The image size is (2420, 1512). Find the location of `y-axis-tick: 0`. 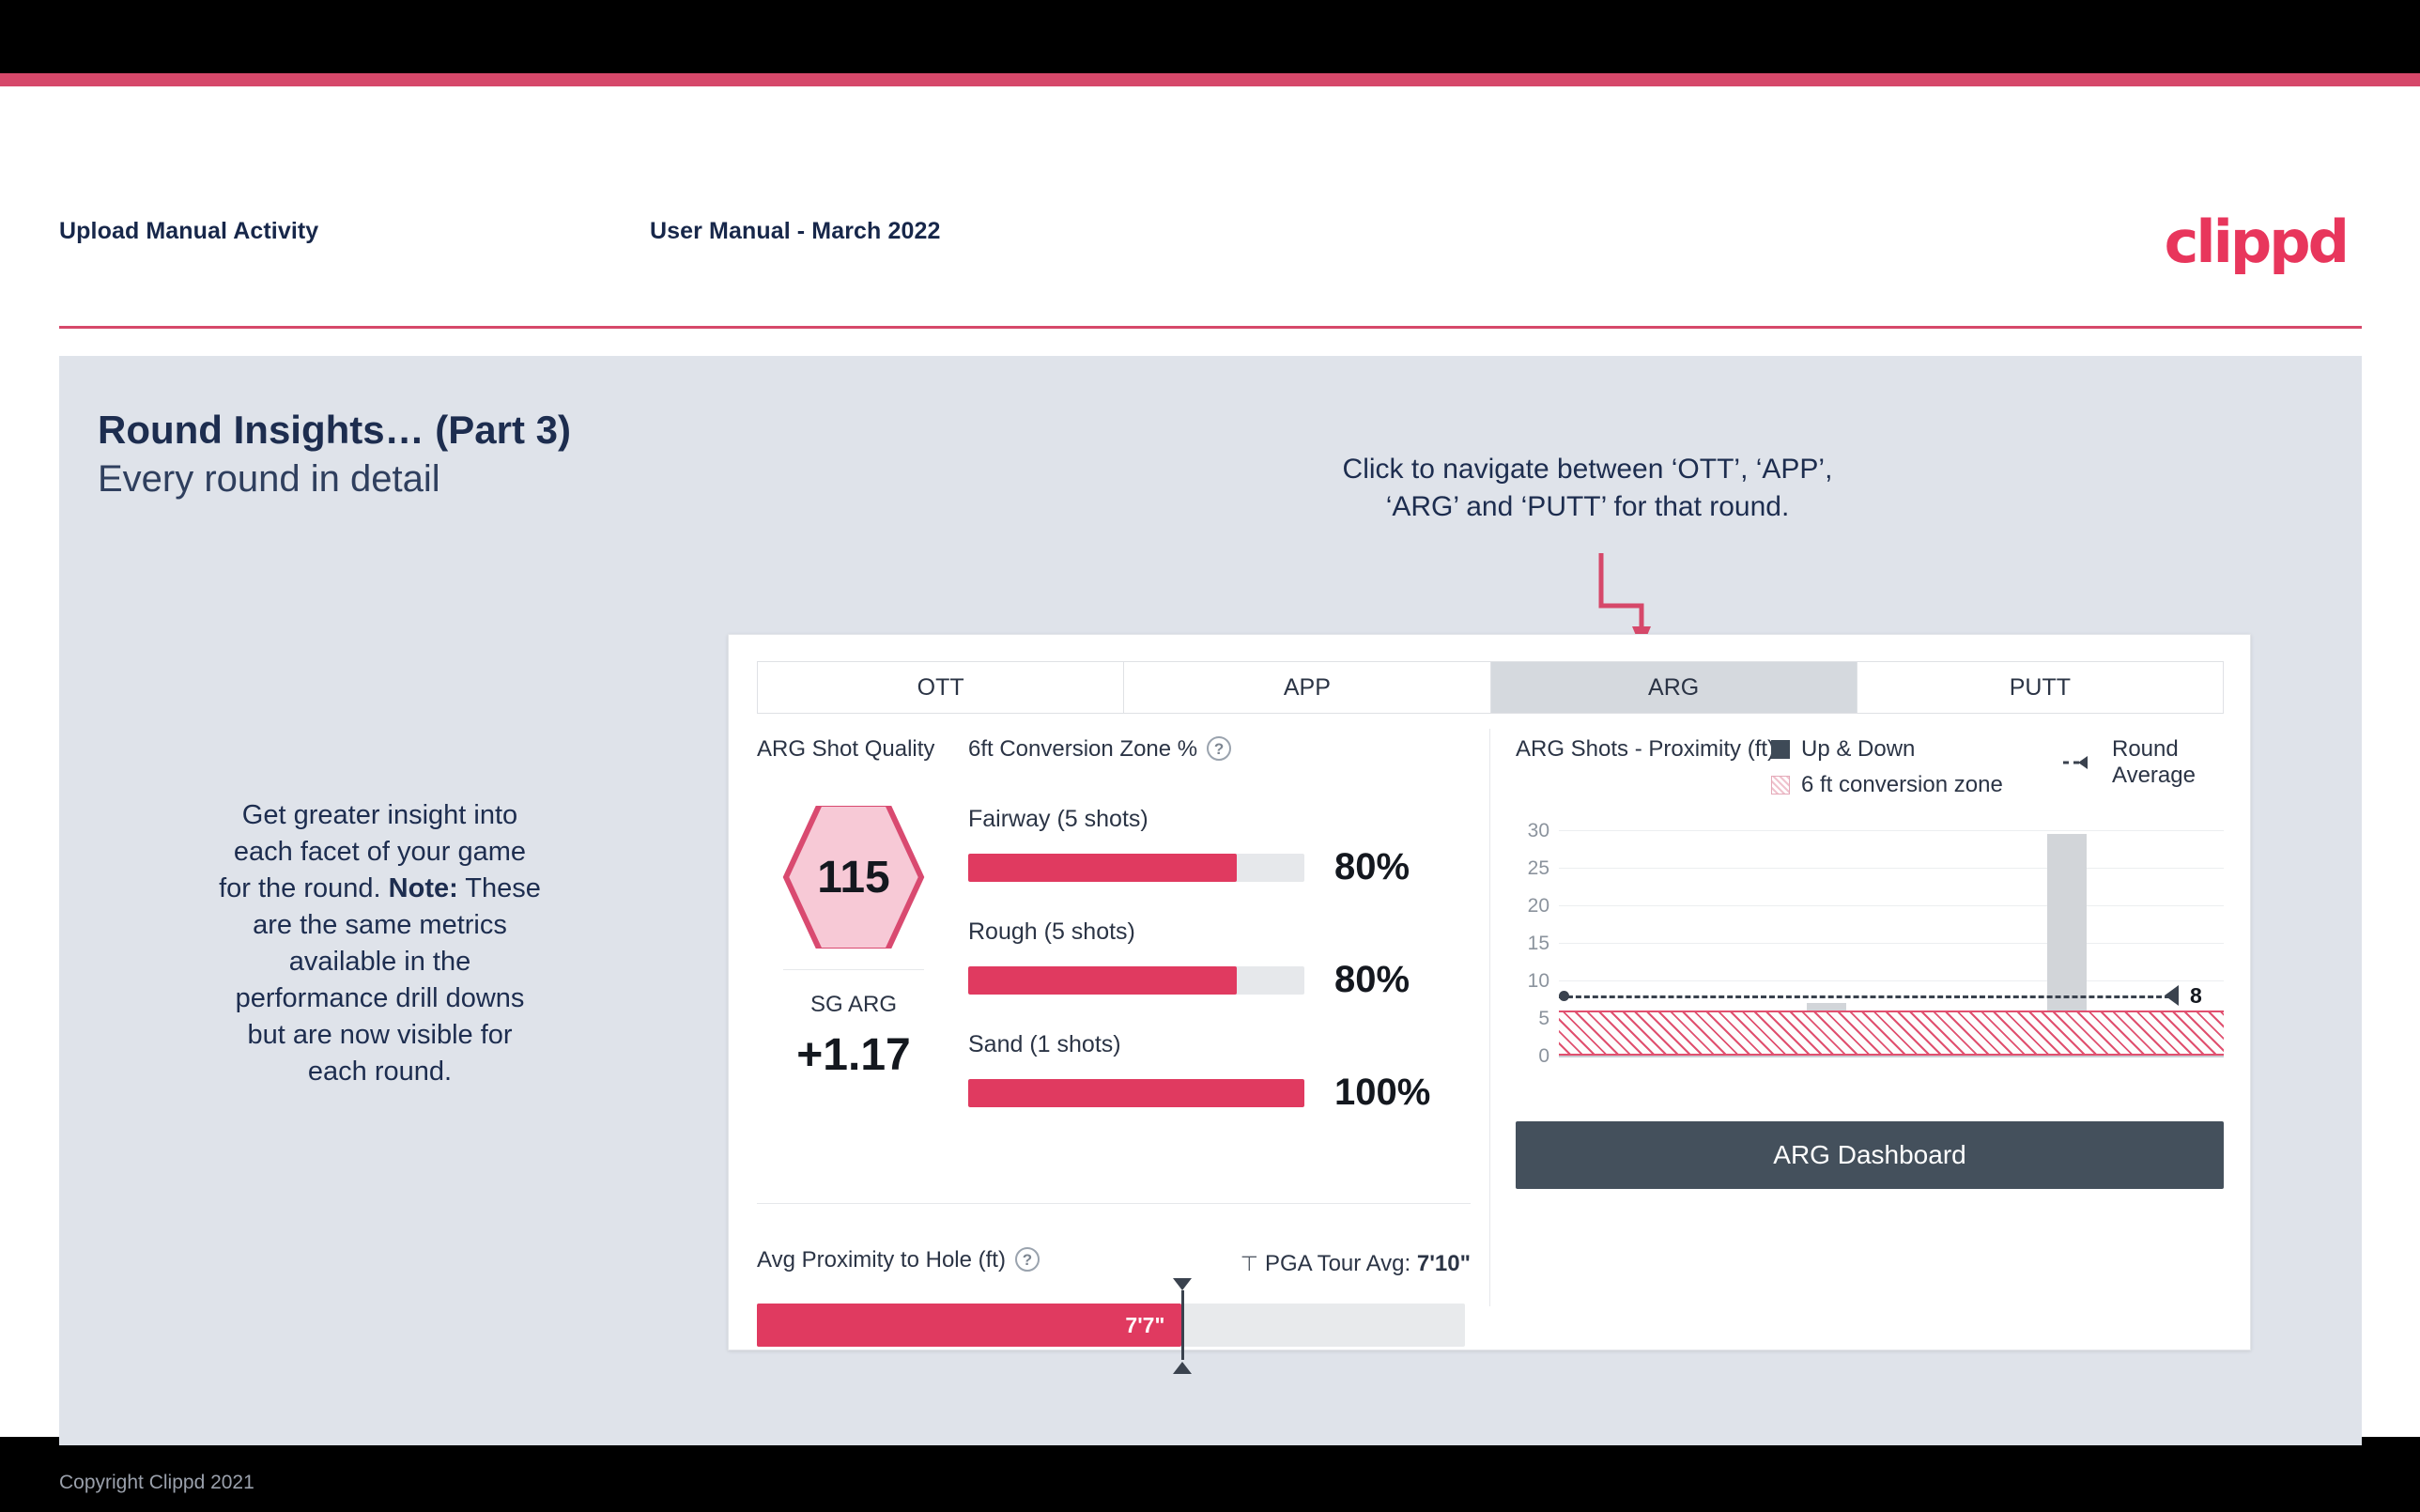

y-axis-tick: 0 is located at coordinates (1543, 1056).